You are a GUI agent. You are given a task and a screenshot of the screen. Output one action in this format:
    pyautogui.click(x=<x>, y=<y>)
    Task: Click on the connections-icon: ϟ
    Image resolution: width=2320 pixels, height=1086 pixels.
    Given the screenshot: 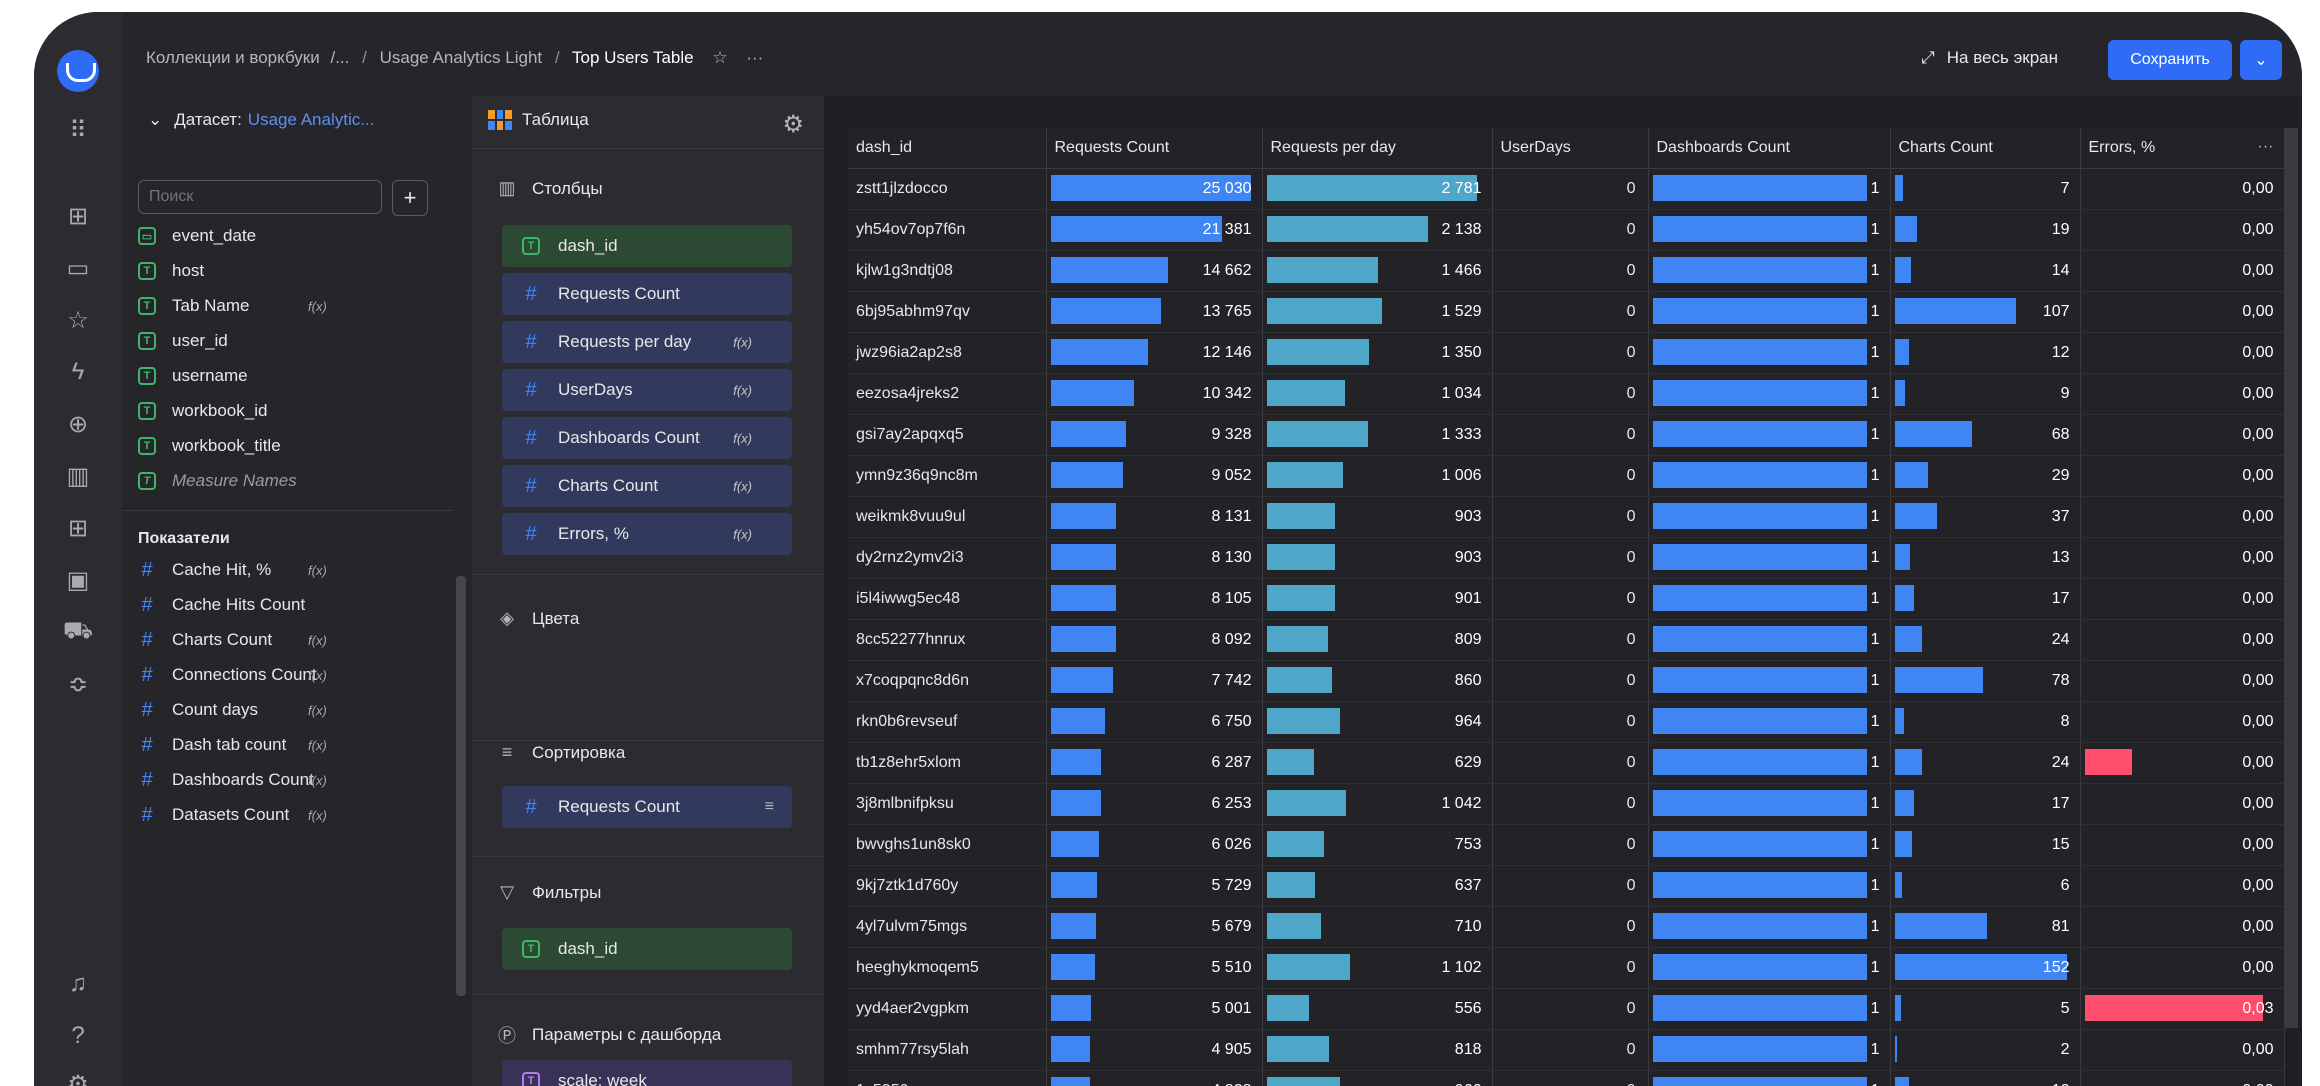 What is the action you would take?
    pyautogui.click(x=78, y=372)
    